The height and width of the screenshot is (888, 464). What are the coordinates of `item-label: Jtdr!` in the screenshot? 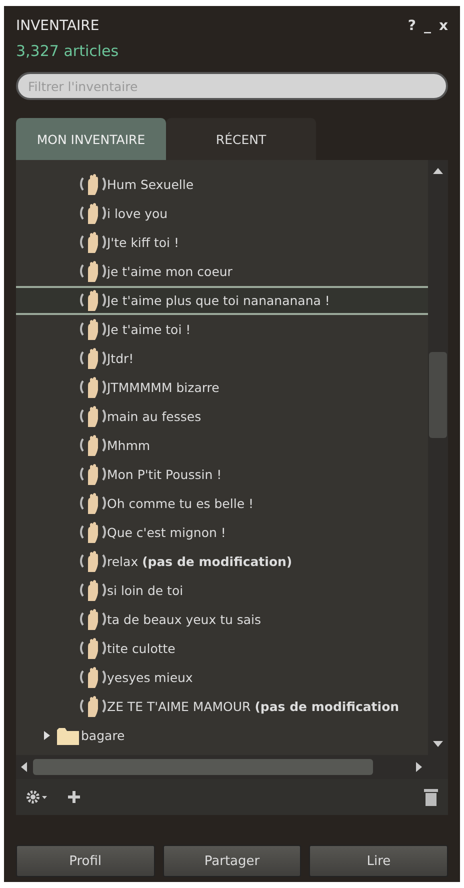 It's located at (120, 358).